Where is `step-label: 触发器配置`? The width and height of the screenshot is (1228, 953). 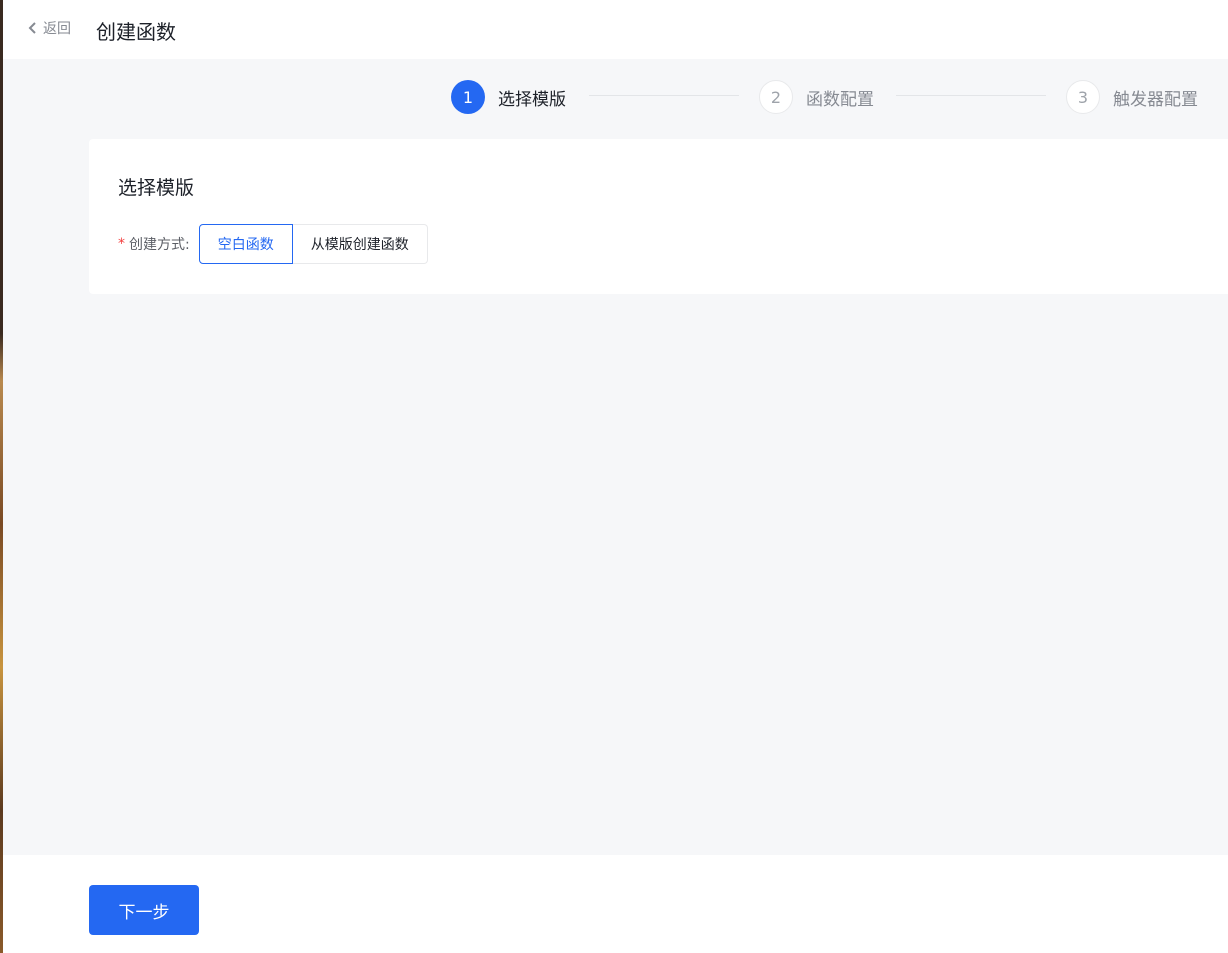
step-label: 触发器配置 is located at coordinates (1155, 99).